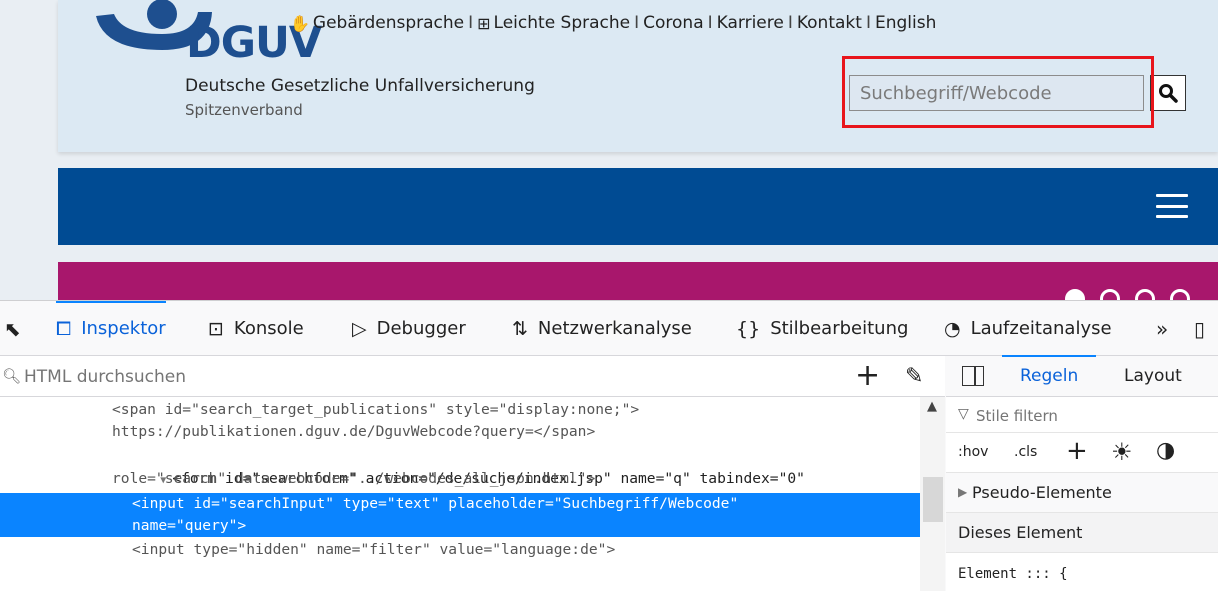  Describe the element at coordinates (1041, 328) in the screenshot. I see `tab-label: Laufzeitanalyse` at that location.